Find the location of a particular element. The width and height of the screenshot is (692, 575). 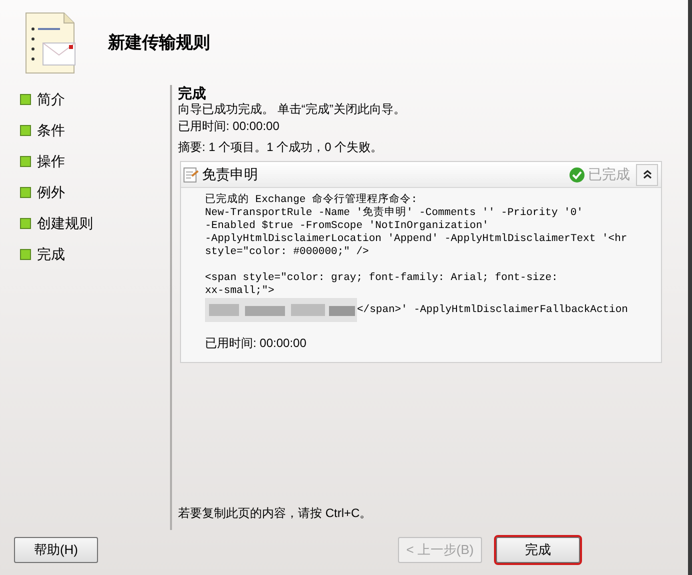

chevron-icon is located at coordinates (647, 174).